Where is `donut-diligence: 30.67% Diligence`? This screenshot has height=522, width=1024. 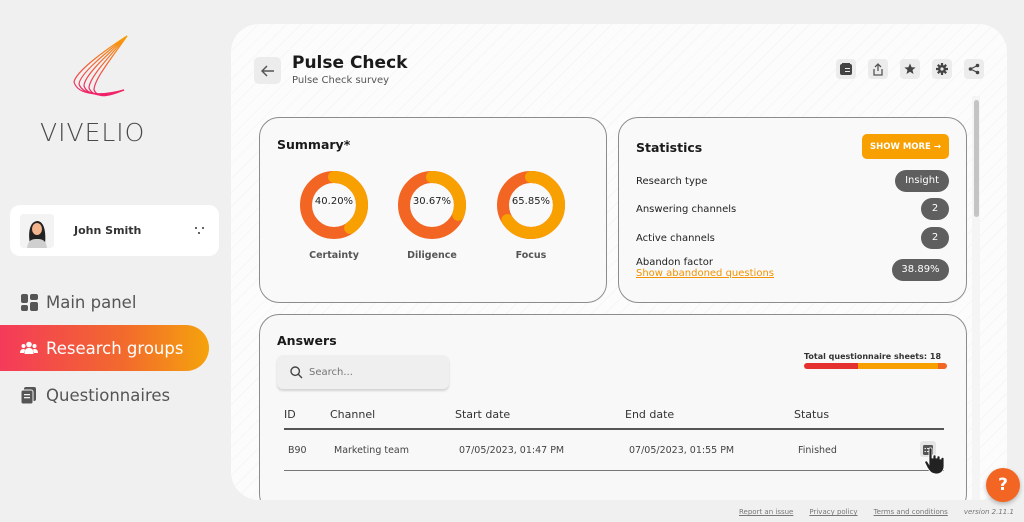
donut-diligence: 30.67% Diligence is located at coordinates (432, 215).